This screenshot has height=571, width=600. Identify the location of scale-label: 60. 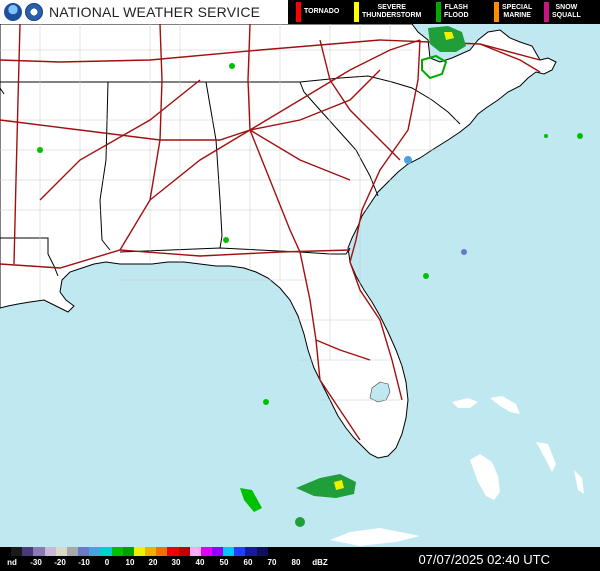
(248, 562).